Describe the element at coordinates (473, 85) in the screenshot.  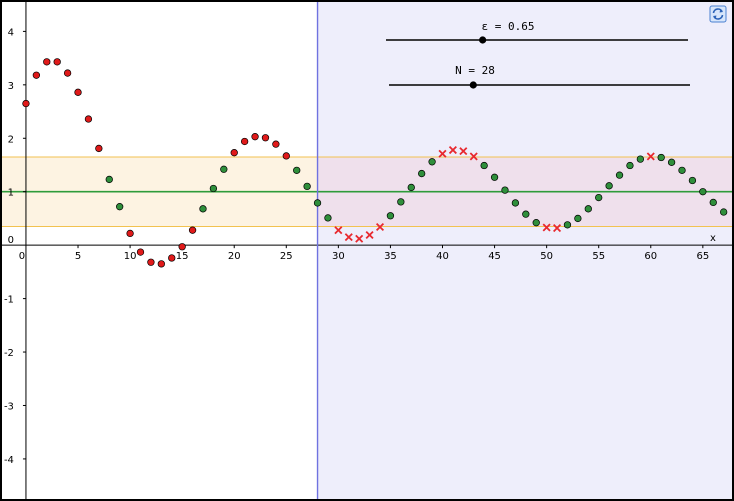
I see `n-slider-knob` at that location.